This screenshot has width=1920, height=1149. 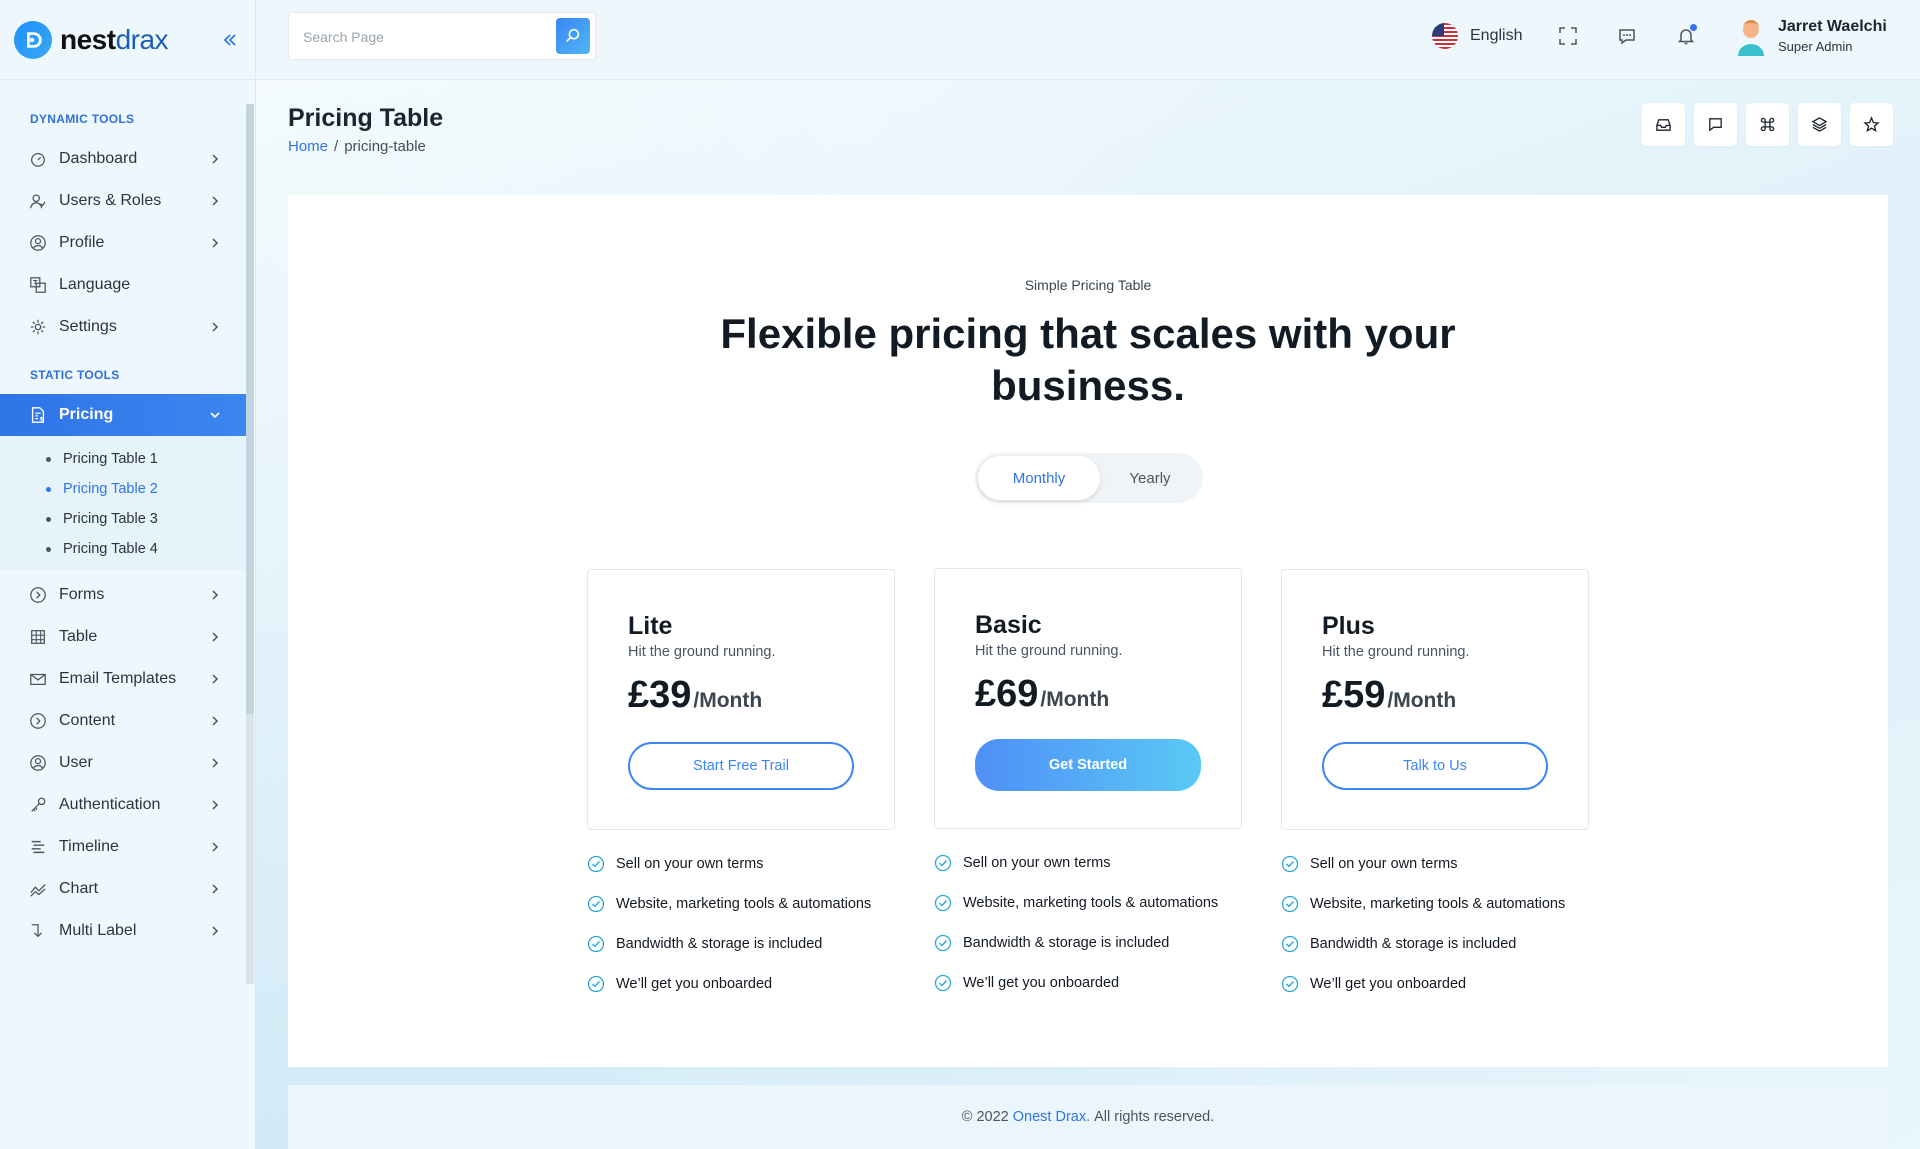 What do you see at coordinates (98, 930) in the screenshot?
I see `sidebar-item-label: Multi Label` at bounding box center [98, 930].